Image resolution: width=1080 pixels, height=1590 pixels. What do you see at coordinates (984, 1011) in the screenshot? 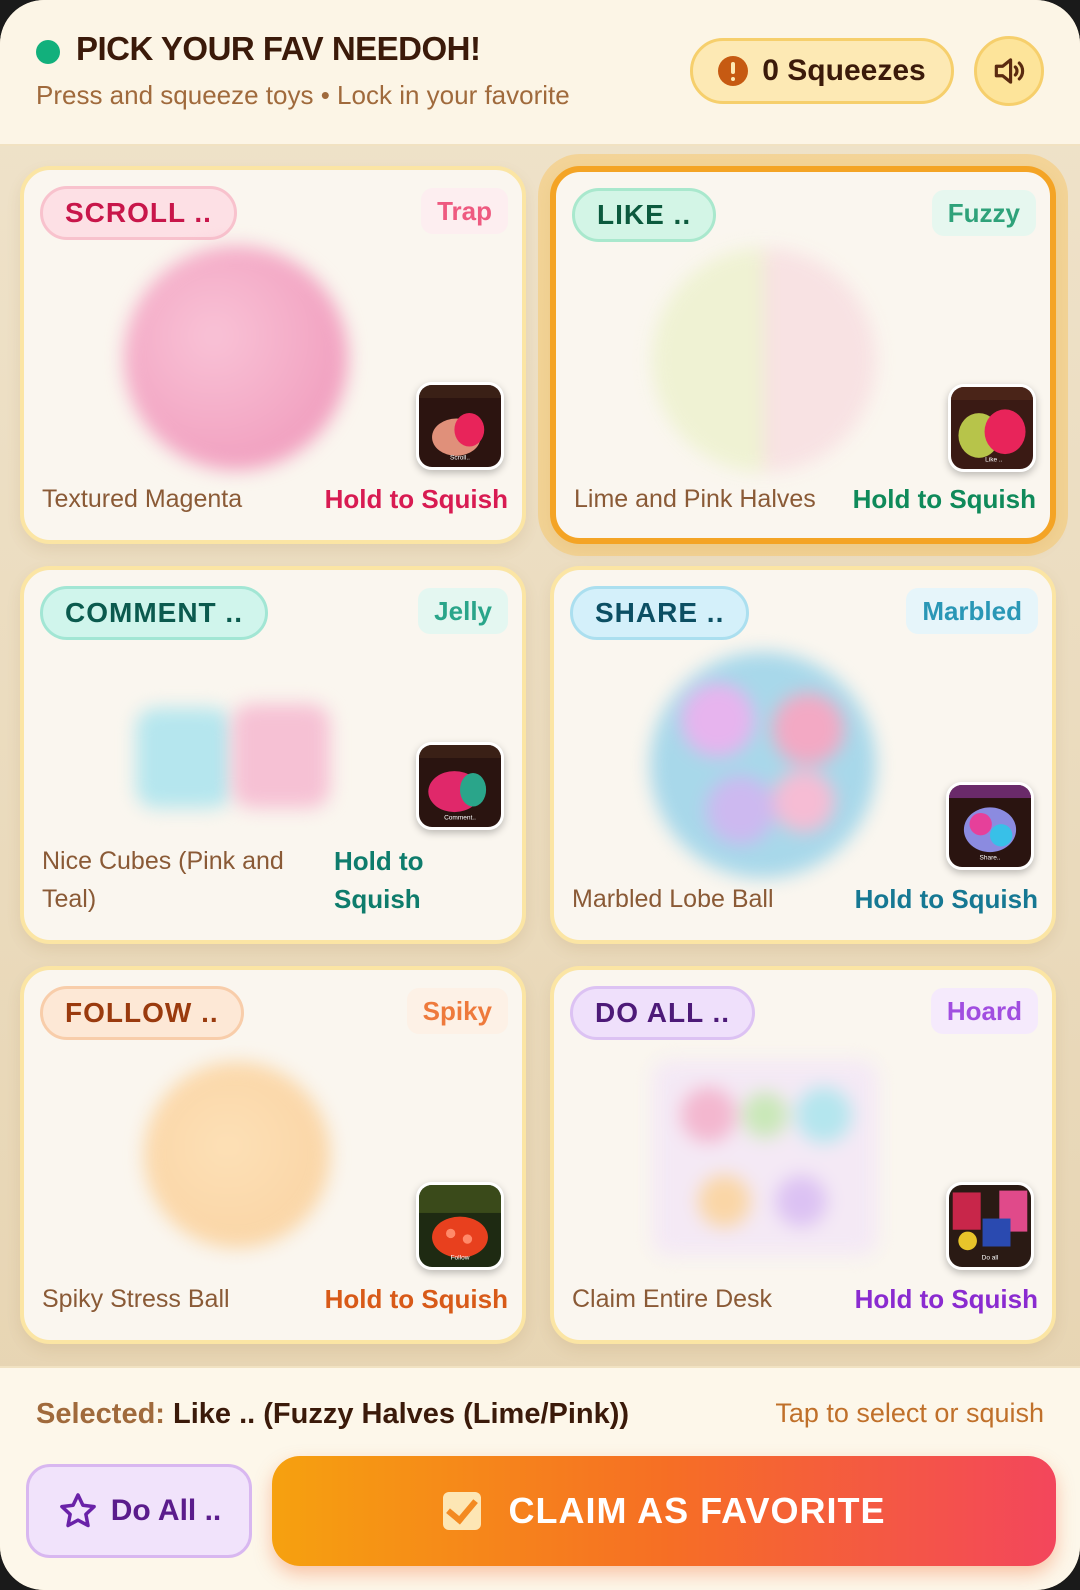
I see `toy-type-tag: Hoard` at bounding box center [984, 1011].